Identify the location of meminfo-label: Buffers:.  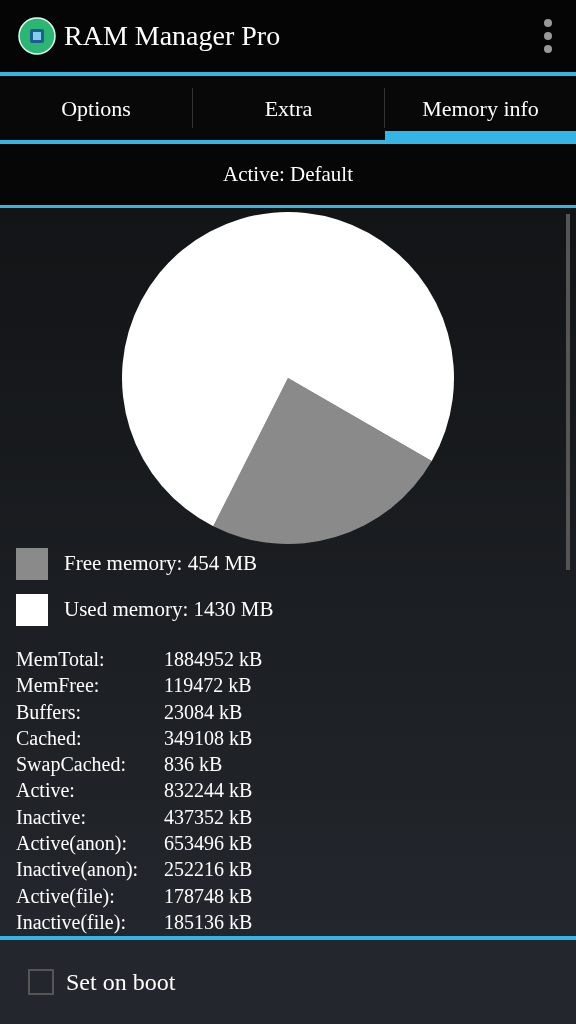
(49, 712).